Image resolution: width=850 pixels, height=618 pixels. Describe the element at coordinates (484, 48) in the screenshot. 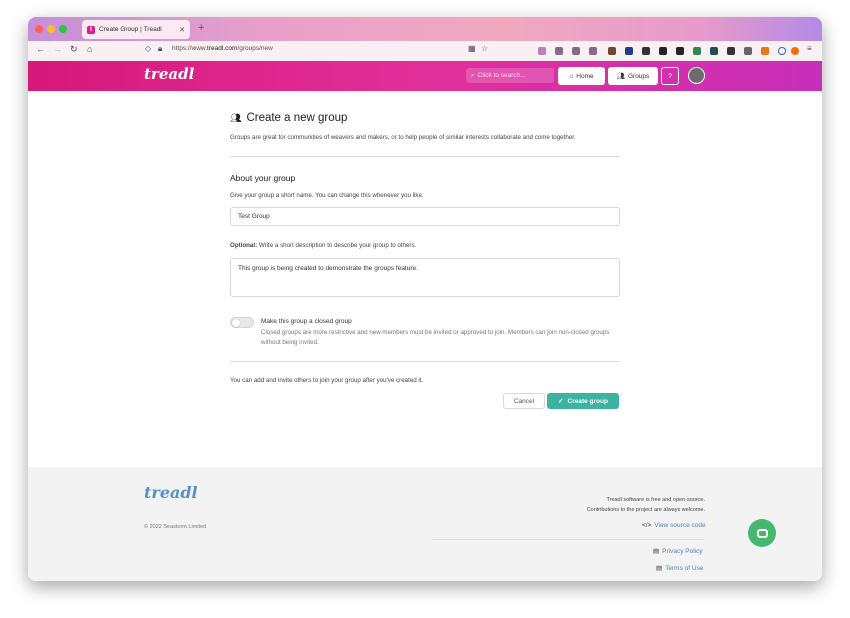

I see `bookmark-star-icon: ☆` at that location.